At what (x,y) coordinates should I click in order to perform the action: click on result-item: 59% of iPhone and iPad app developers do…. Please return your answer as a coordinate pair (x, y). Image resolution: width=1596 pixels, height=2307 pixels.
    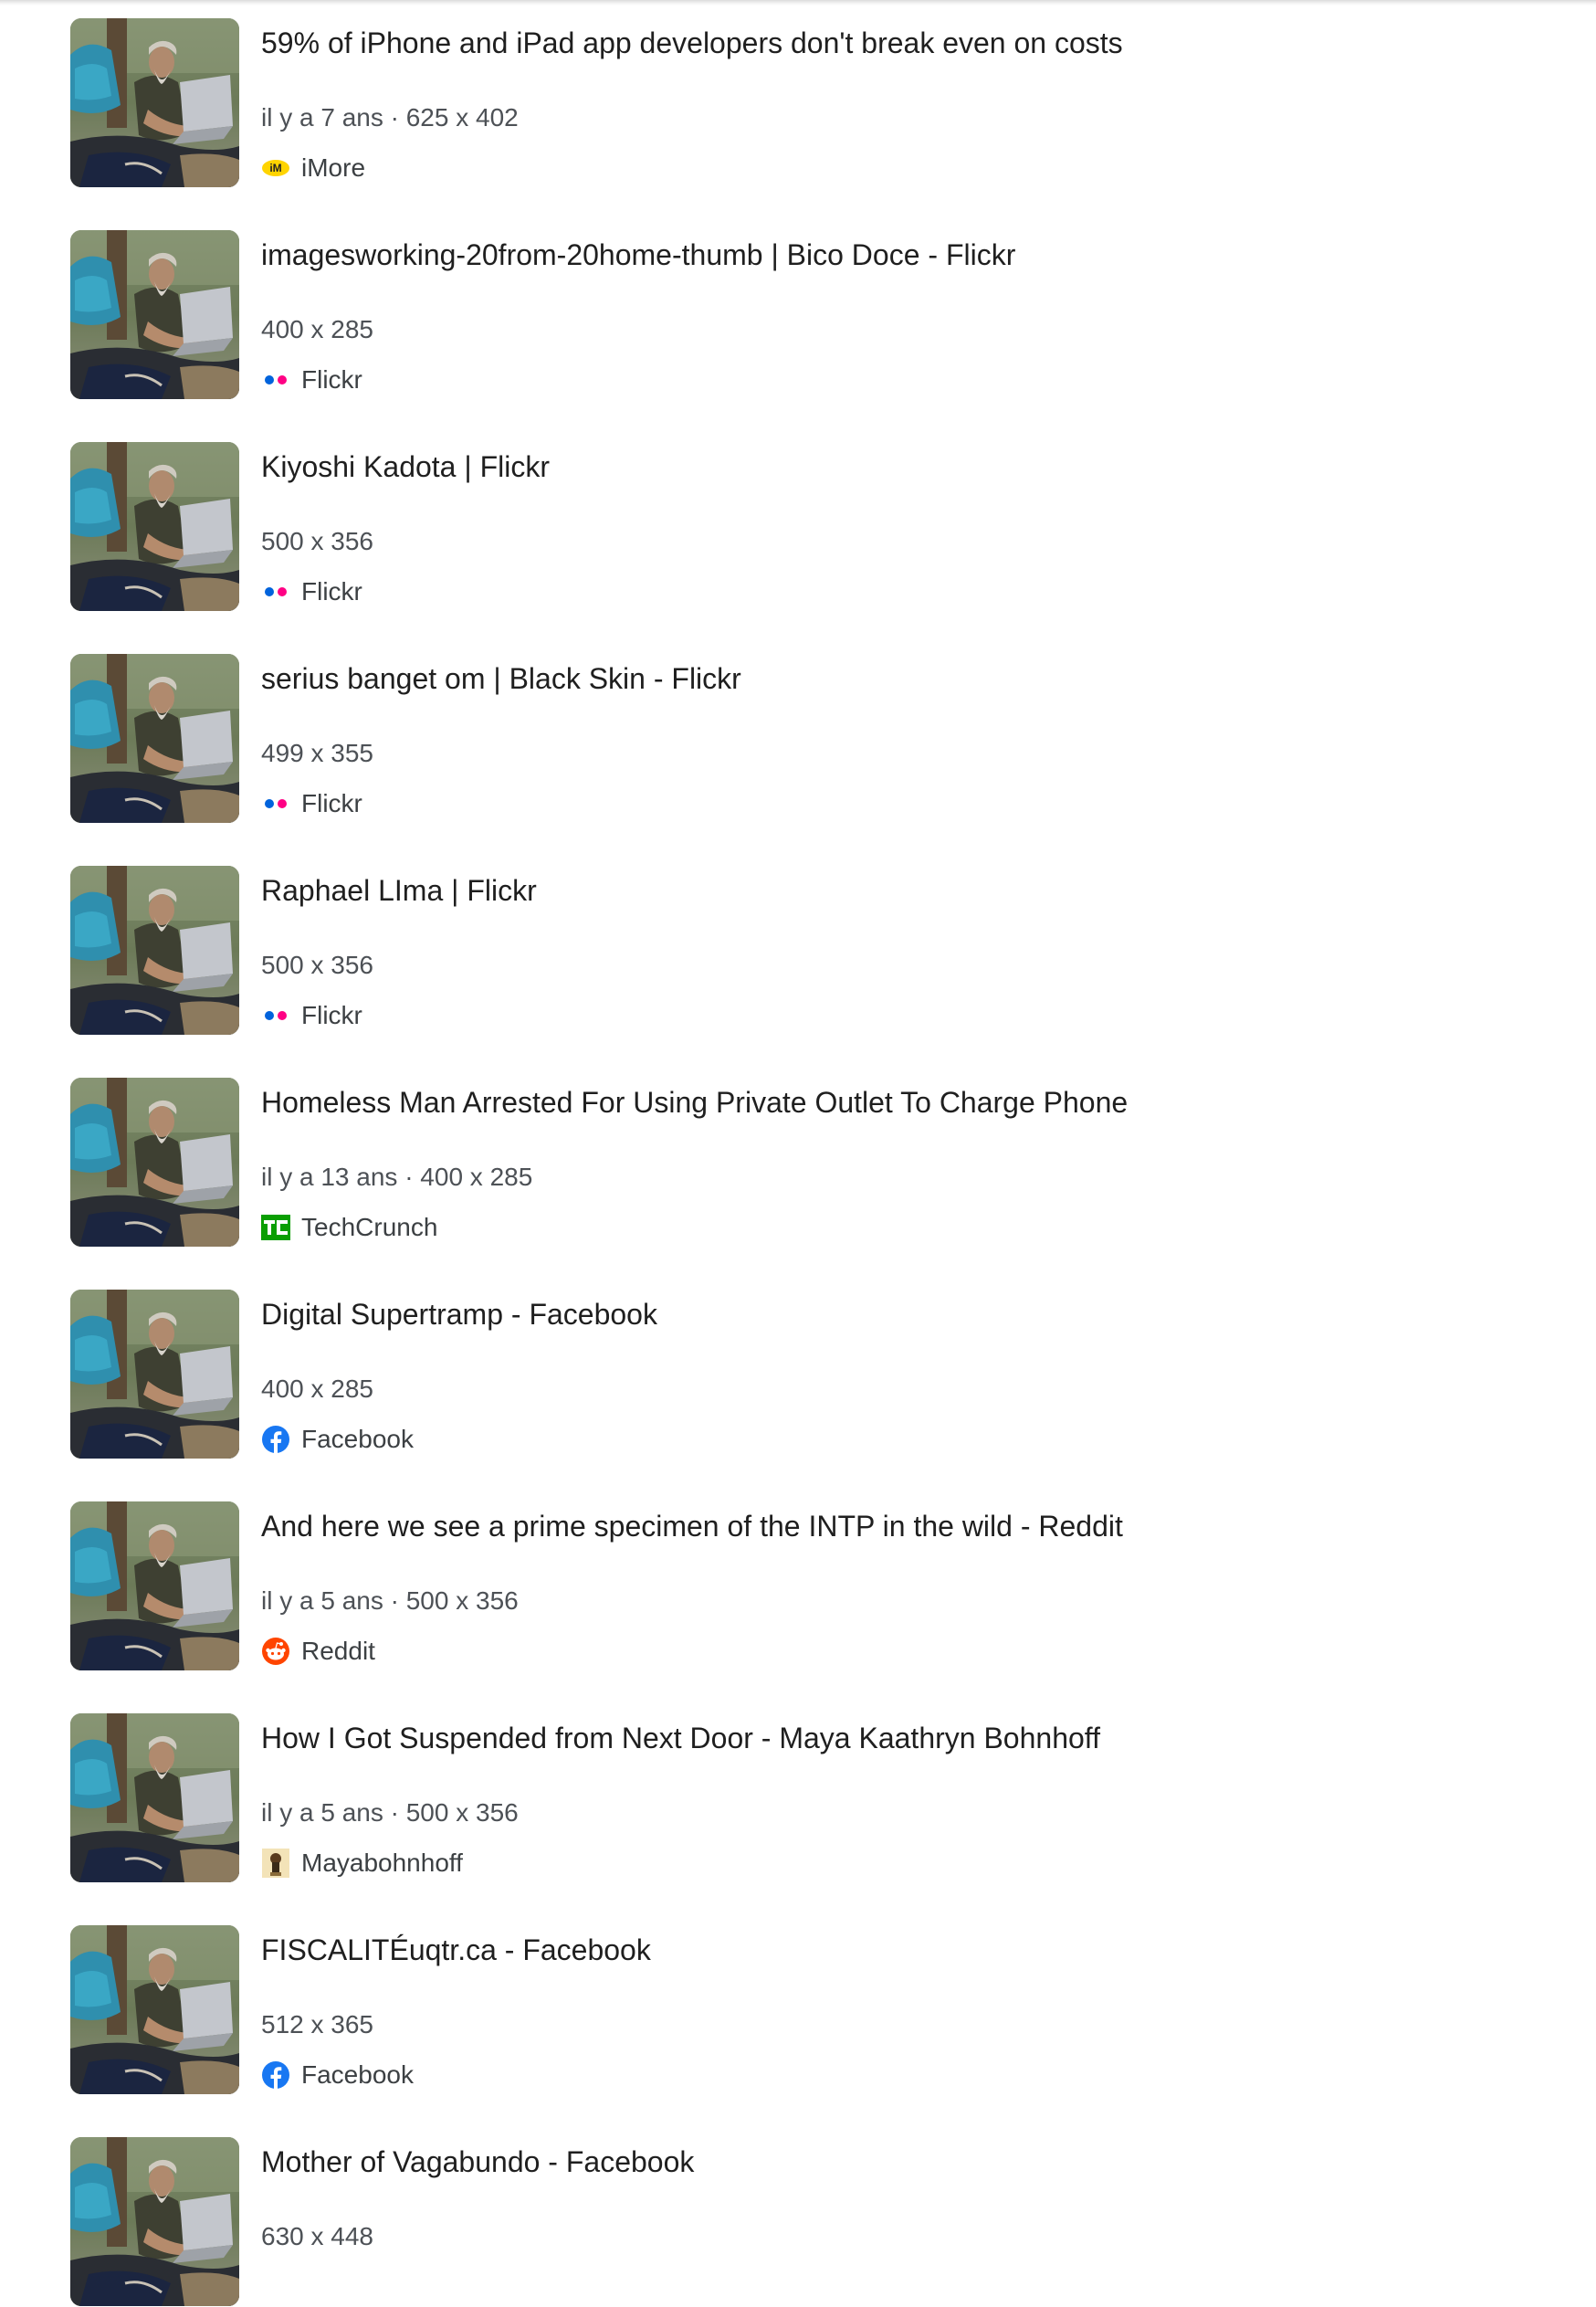
    Looking at the image, I should click on (800, 103).